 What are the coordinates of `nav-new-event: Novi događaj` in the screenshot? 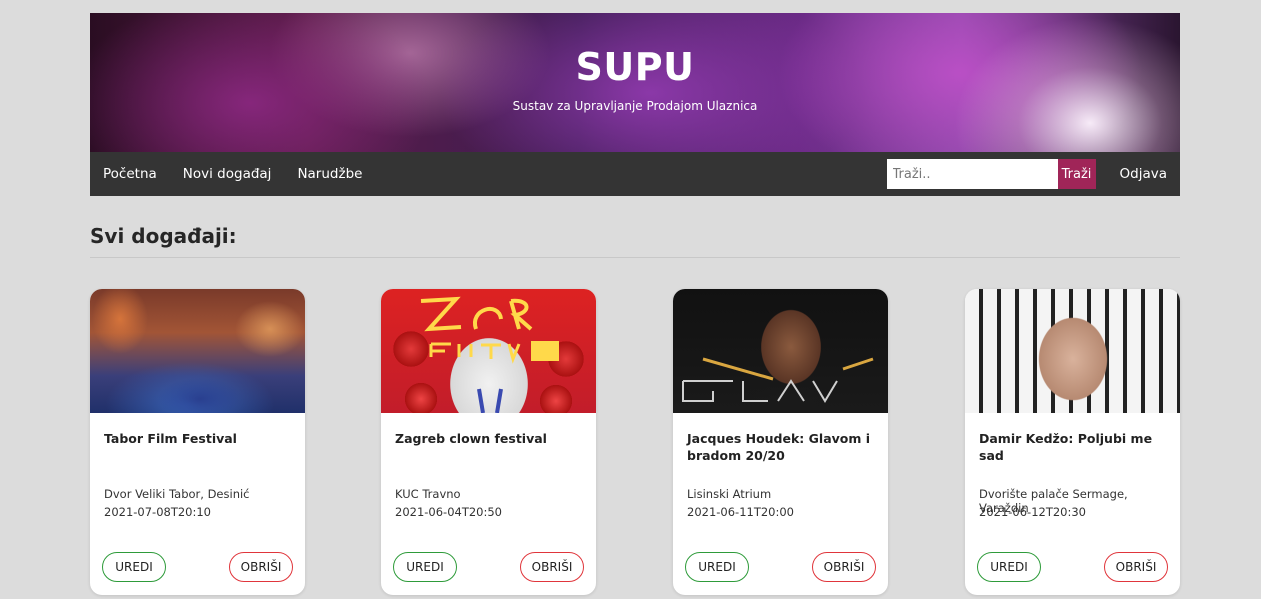 It's located at (227, 174).